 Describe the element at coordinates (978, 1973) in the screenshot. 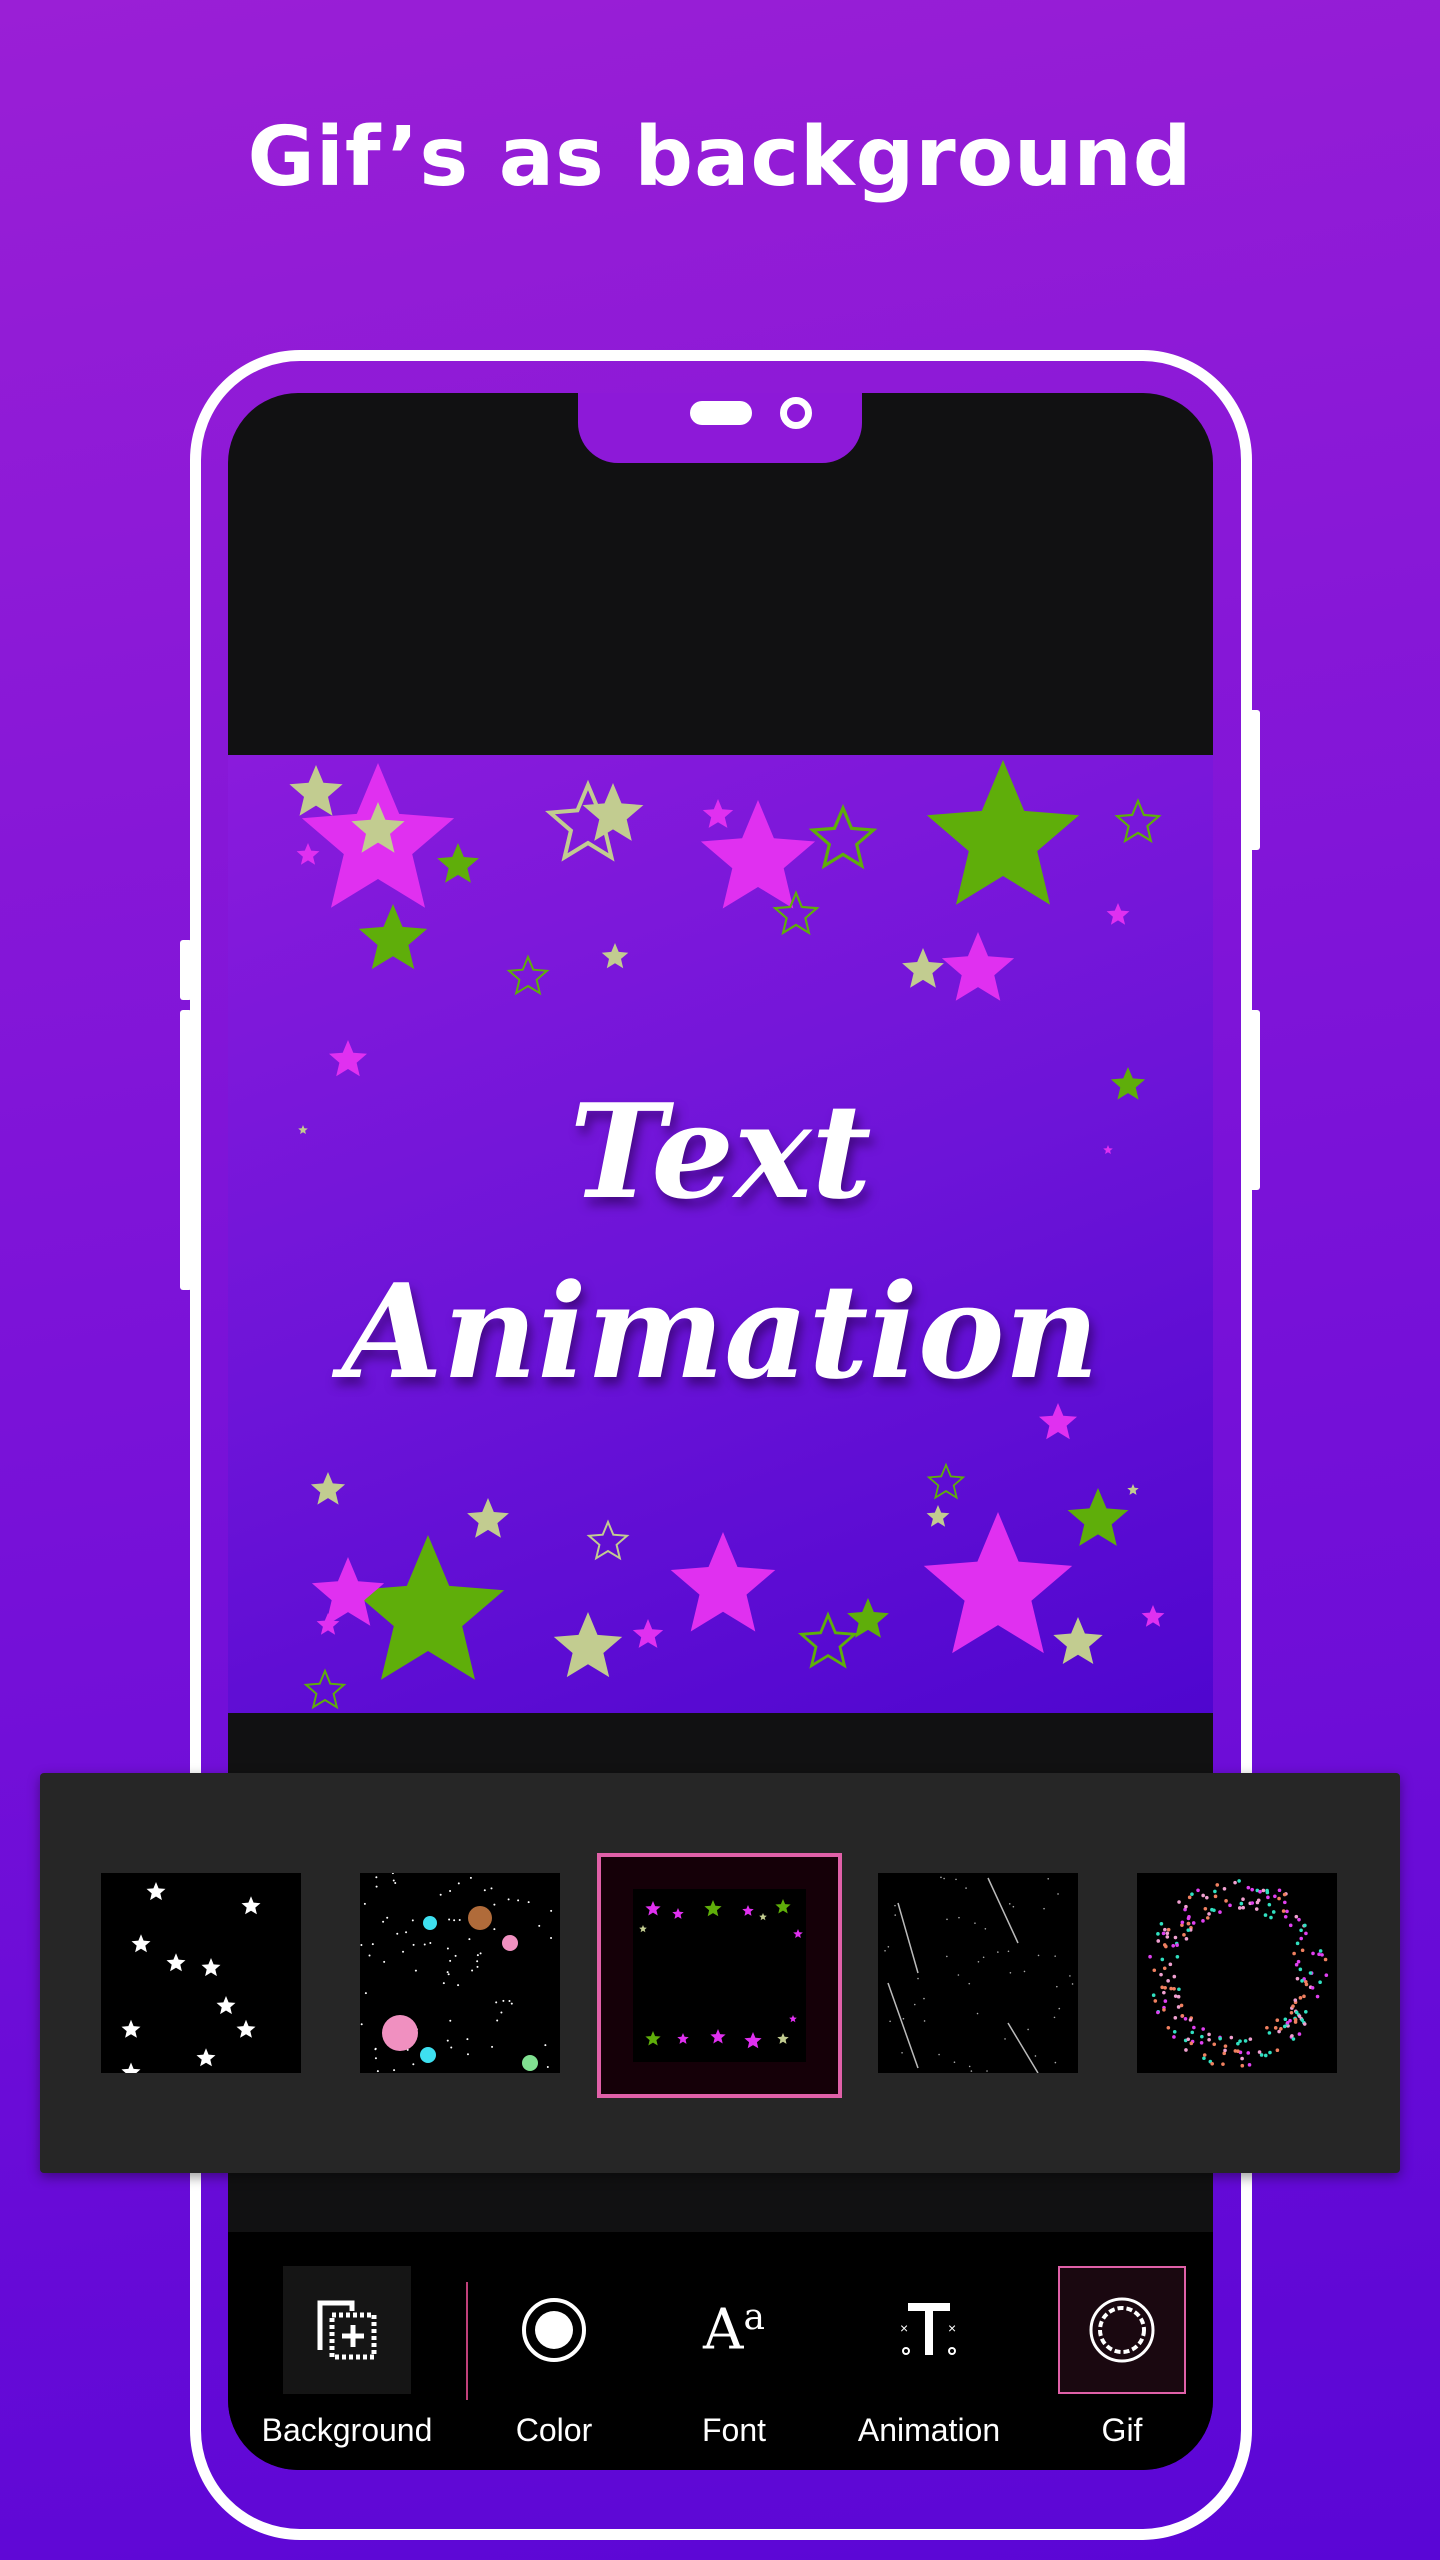

I see `gif-thumb-shooting-stars` at that location.